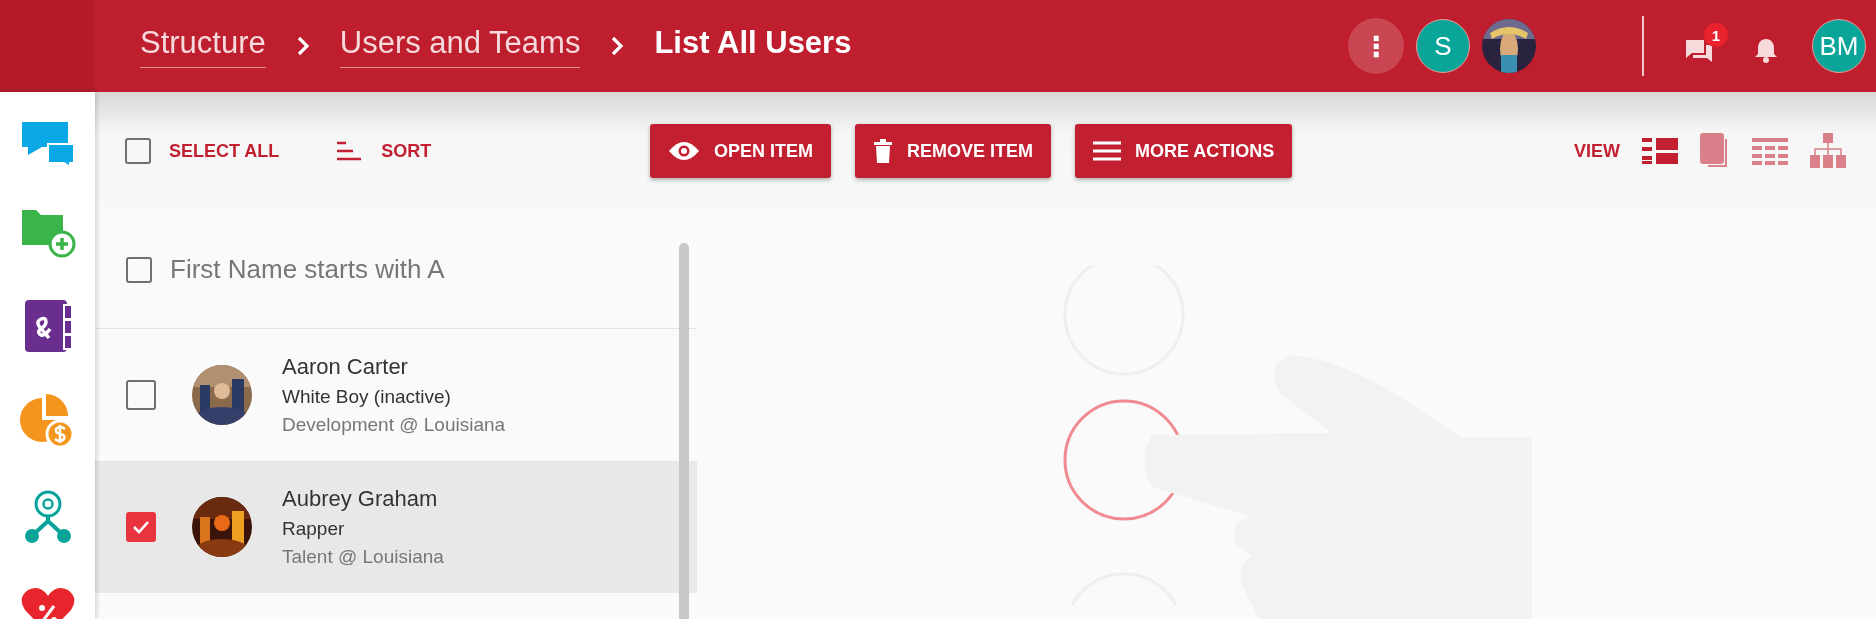 This screenshot has width=1876, height=619. Describe the element at coordinates (1716, 35) in the screenshot. I see `notification-badge: 1` at that location.